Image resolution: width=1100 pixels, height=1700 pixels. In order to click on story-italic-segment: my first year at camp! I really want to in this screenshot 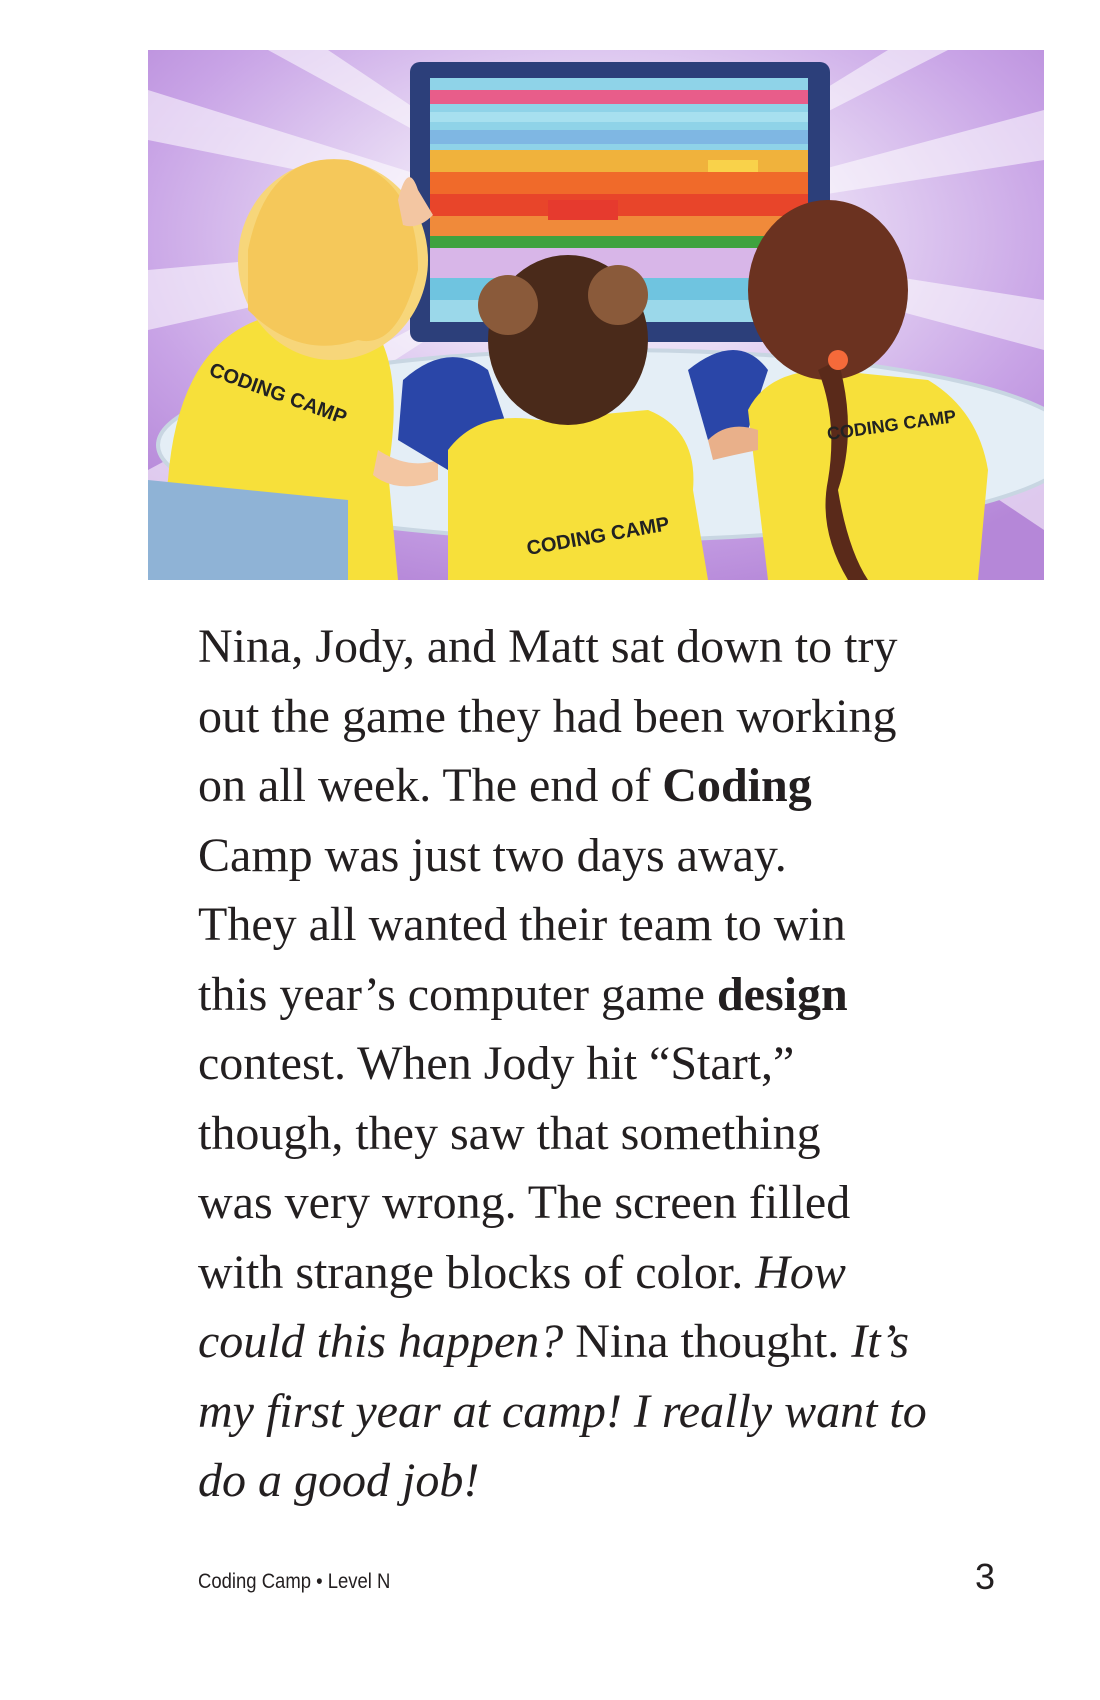, I will do `click(562, 1411)`.